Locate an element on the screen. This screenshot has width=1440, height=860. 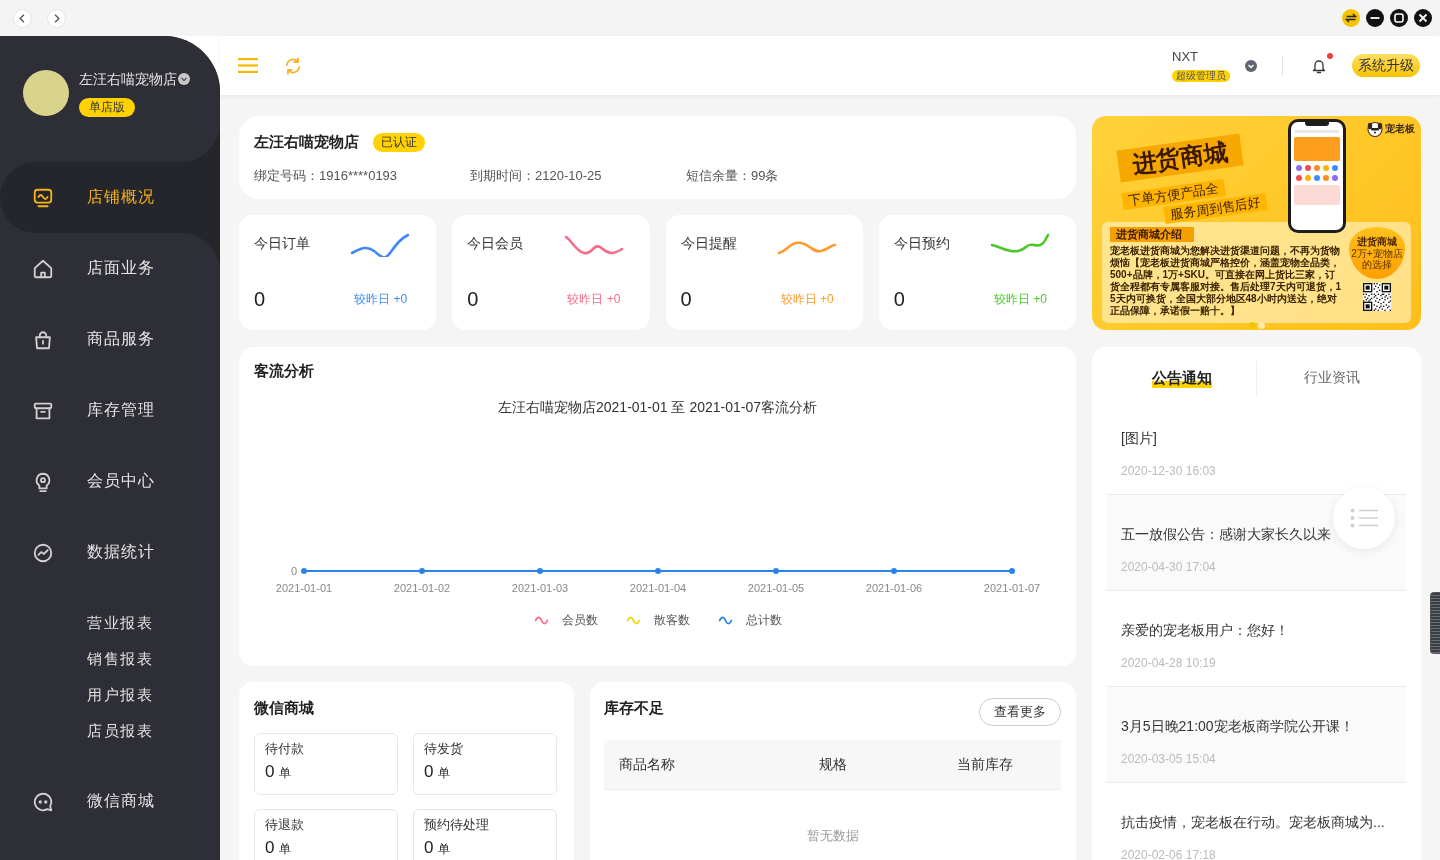
chat-icon is located at coordinates (43, 801).